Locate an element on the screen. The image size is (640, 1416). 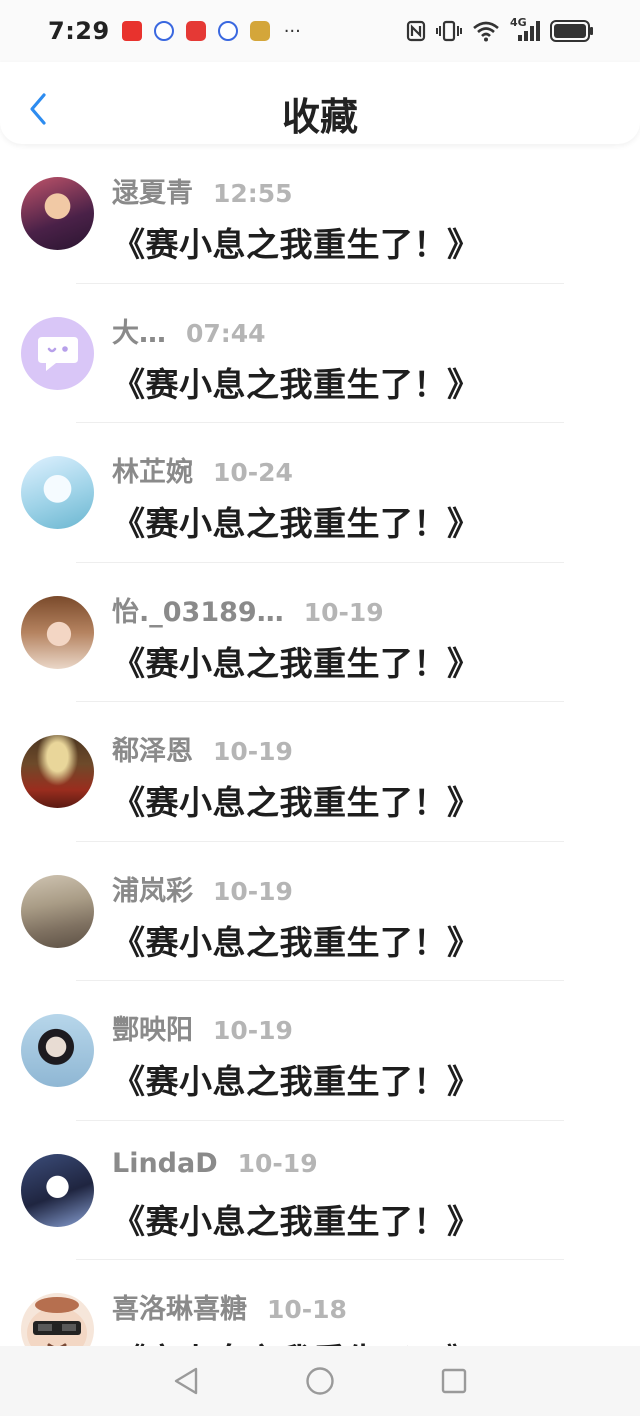
nav-back-button is located at coordinates (186, 1381).